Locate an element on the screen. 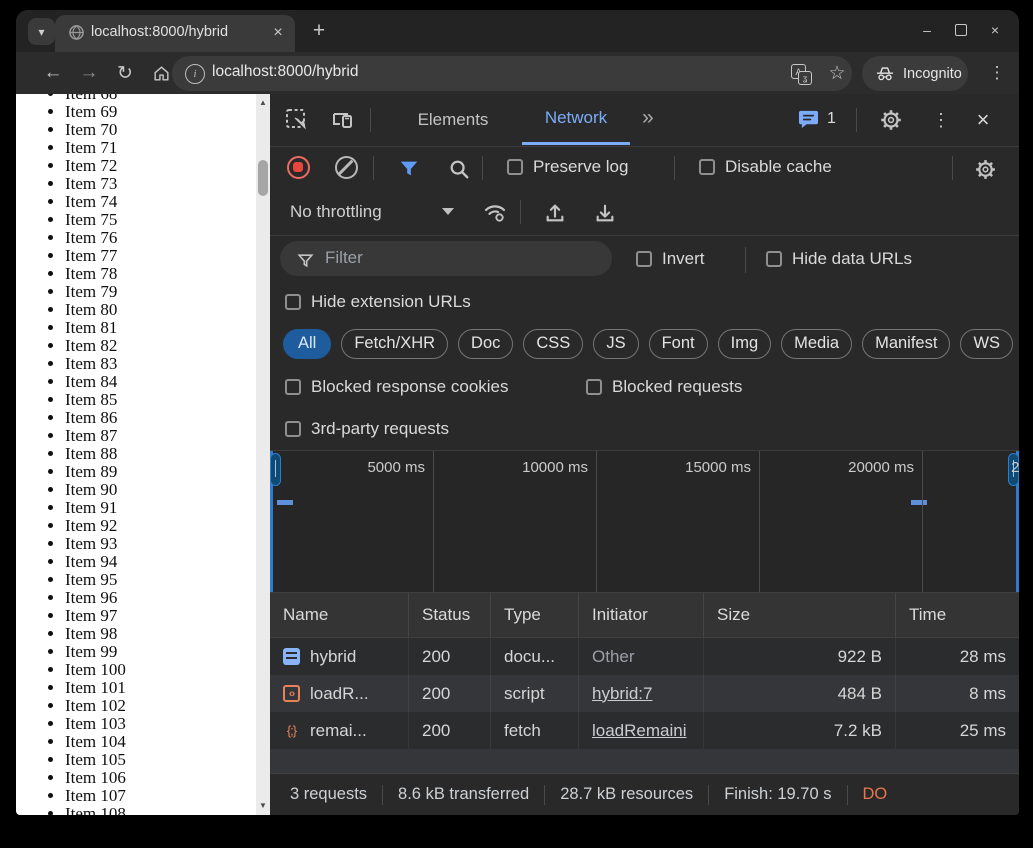 This screenshot has width=1033, height=848. tab-network: Network is located at coordinates (576, 119).